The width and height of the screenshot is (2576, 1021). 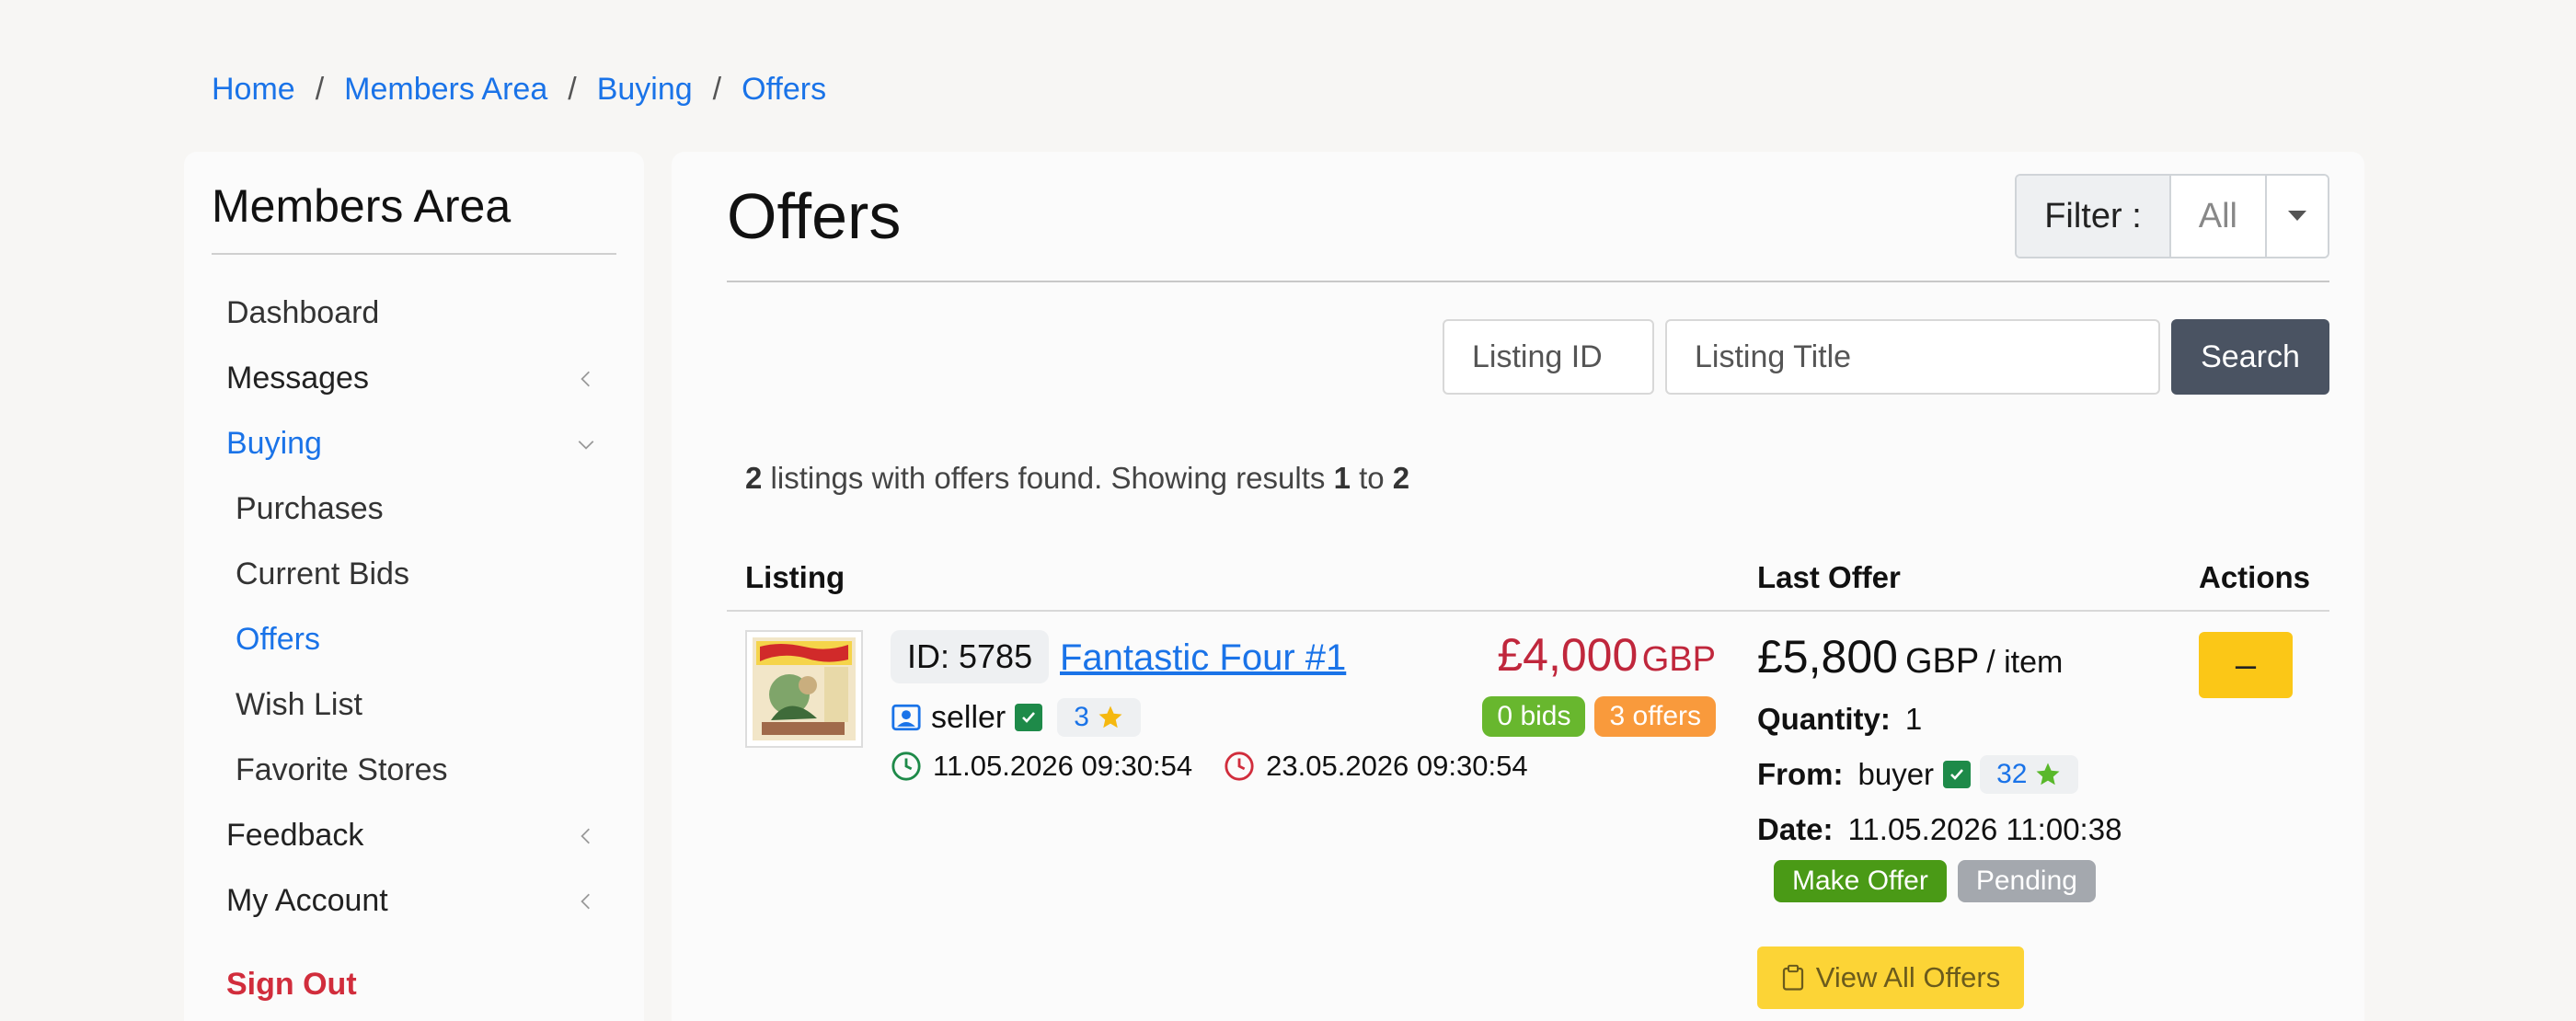 I want to click on listing-thumbnail, so click(x=804, y=689).